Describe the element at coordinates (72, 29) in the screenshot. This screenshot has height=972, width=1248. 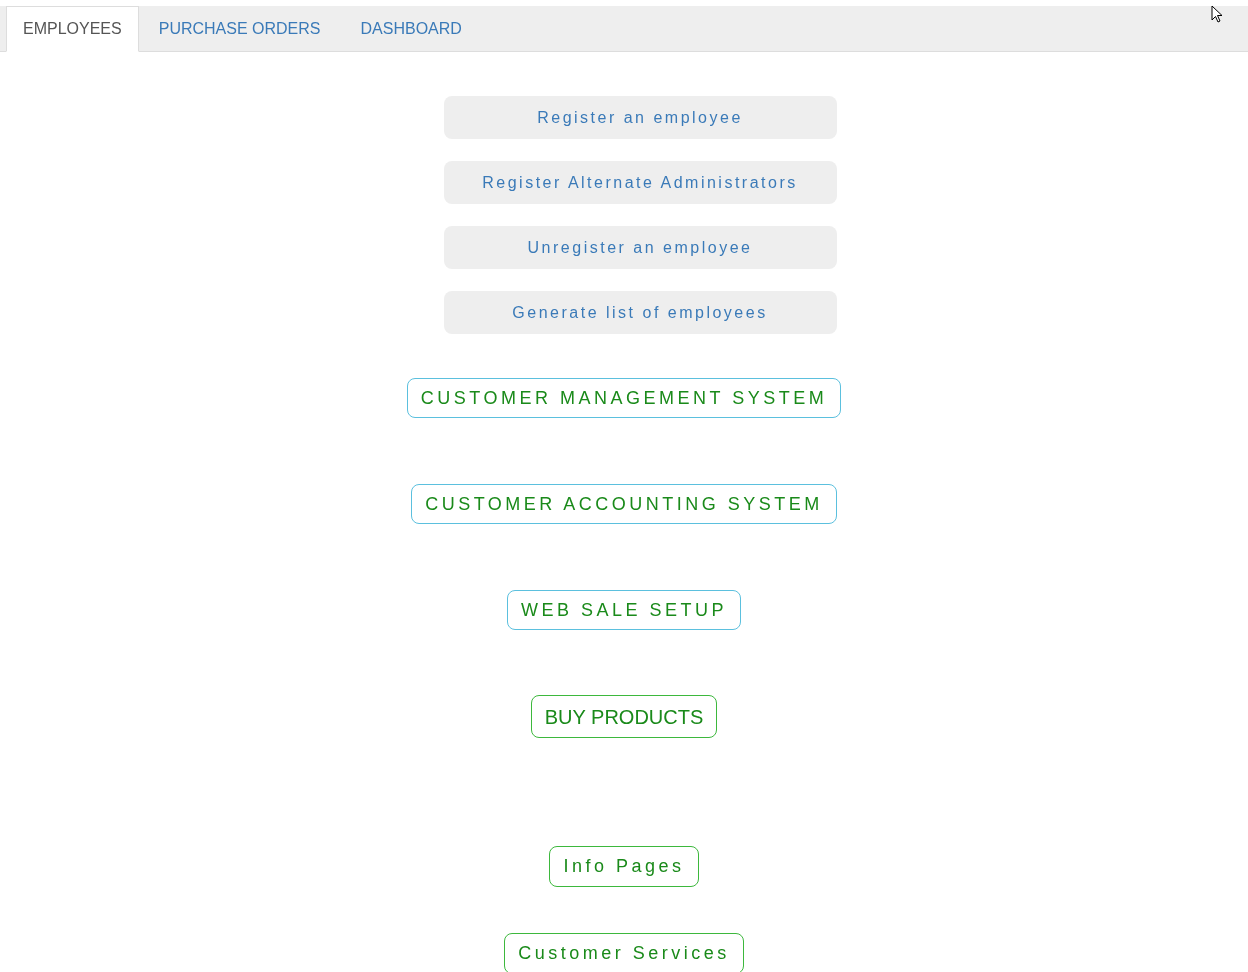
I see `tab: EMPLOYEES` at that location.